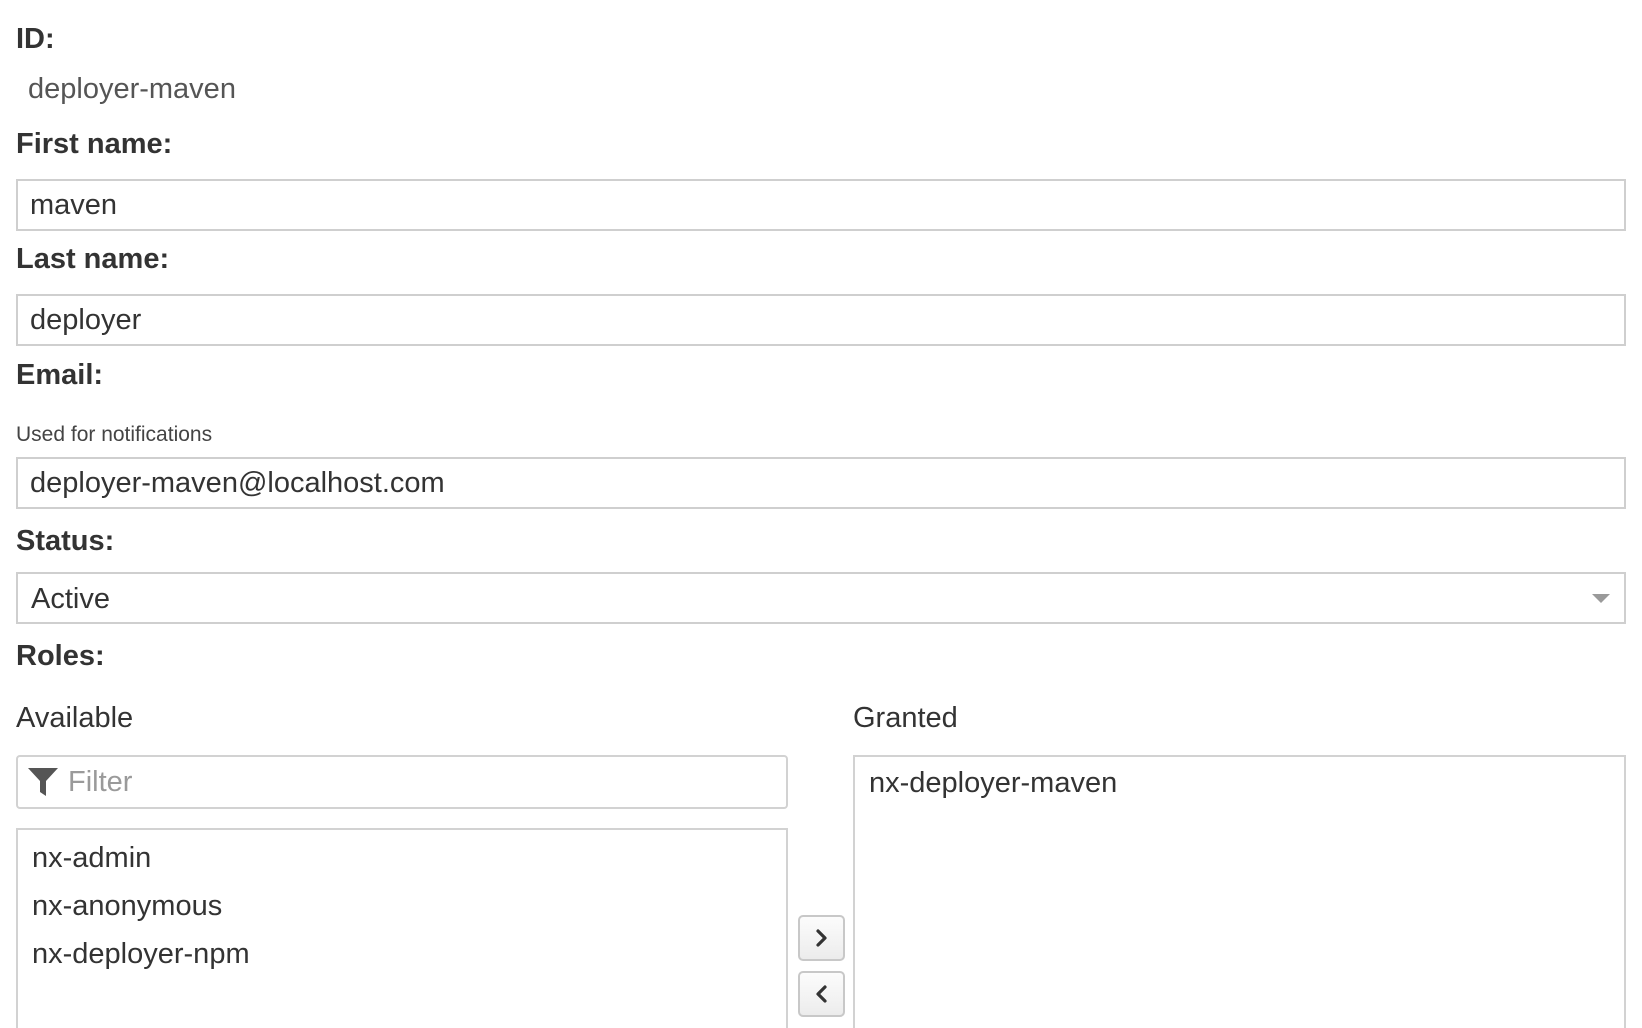 The width and height of the screenshot is (1642, 1028). Describe the element at coordinates (402, 858) in the screenshot. I see `available-role-item: nx-admin` at that location.